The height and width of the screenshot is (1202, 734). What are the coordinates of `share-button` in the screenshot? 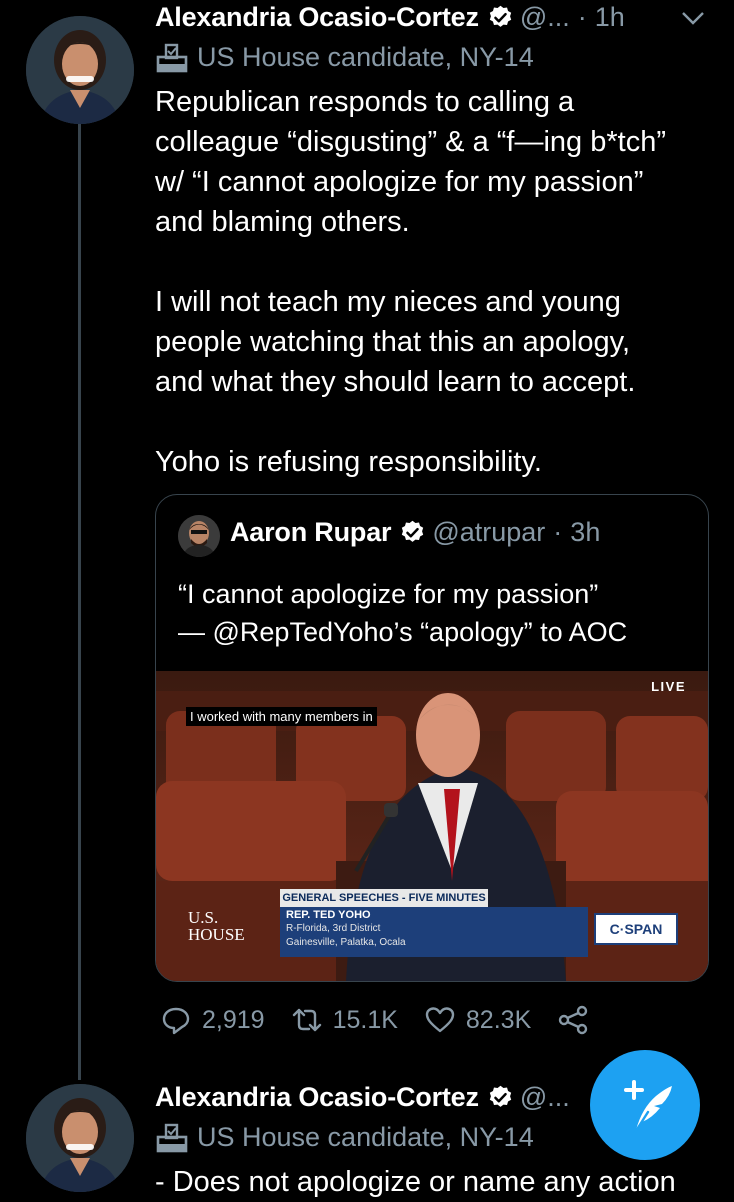 It's located at (573, 1020).